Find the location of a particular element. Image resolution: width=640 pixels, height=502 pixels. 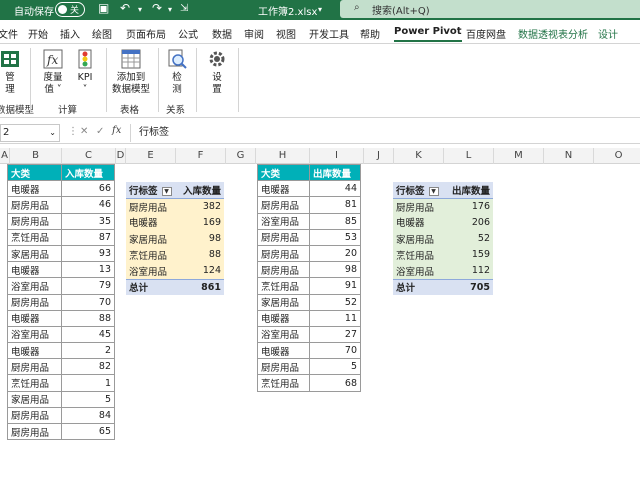

formula-input: 行标签 is located at coordinates (385, 133).